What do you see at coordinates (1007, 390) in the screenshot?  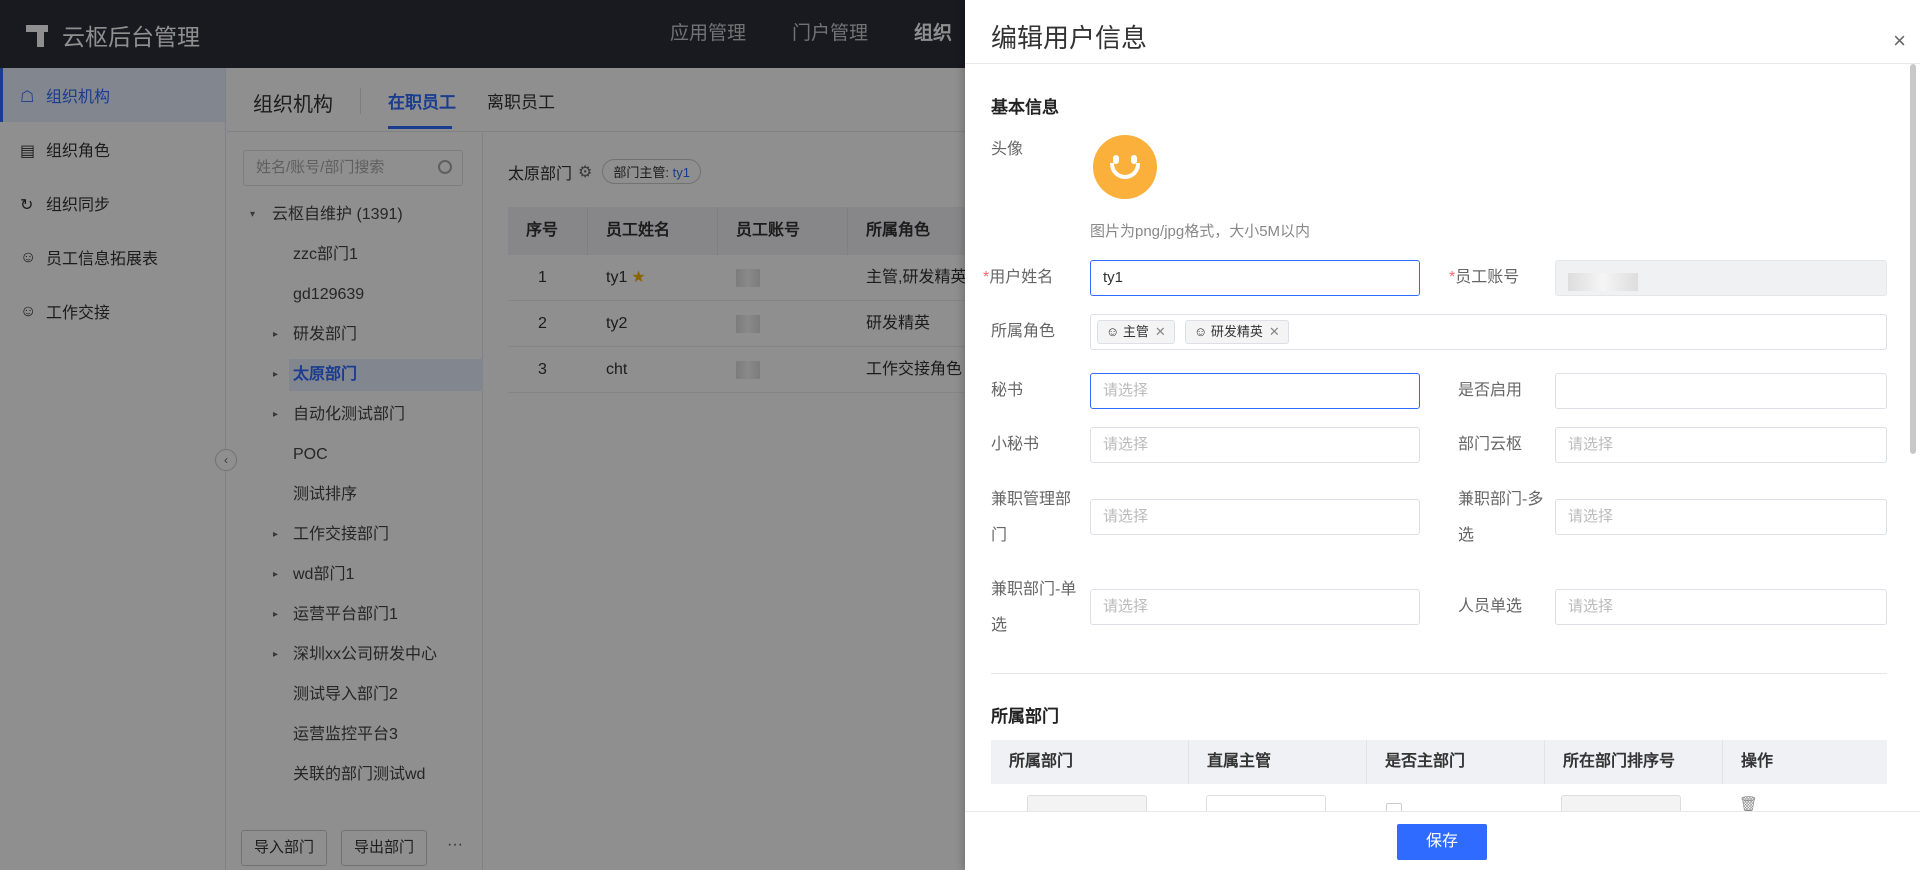 I see `secretary-label: 秘书` at bounding box center [1007, 390].